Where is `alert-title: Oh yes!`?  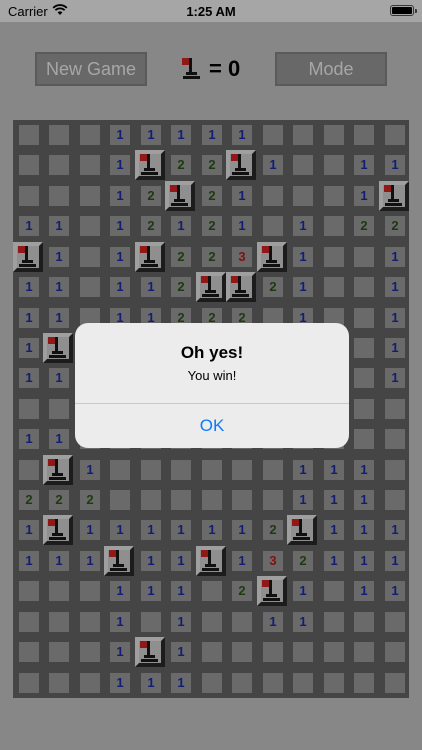
alert-title: Oh yes! is located at coordinates (212, 352).